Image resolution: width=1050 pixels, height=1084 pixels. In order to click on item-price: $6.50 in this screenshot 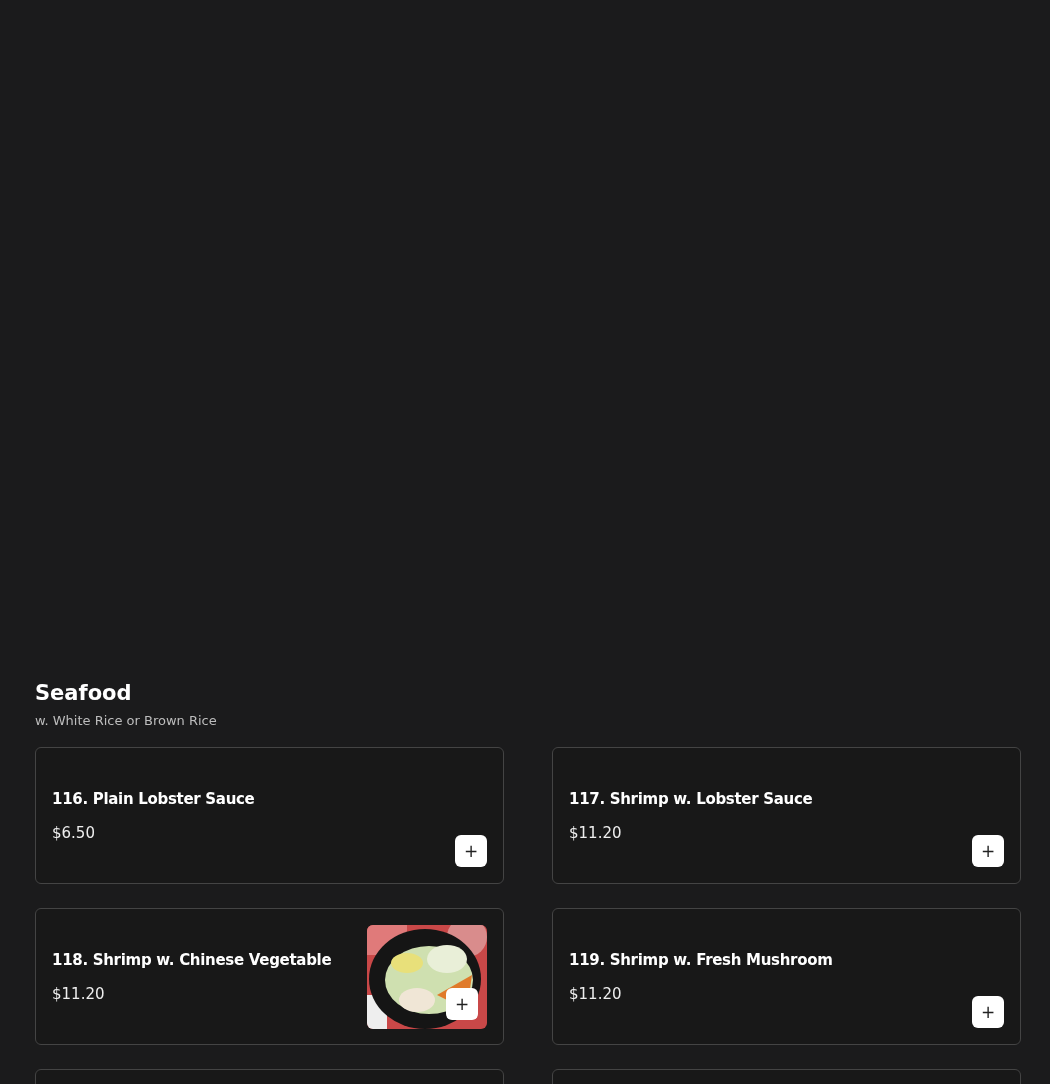, I will do `click(74, 832)`.